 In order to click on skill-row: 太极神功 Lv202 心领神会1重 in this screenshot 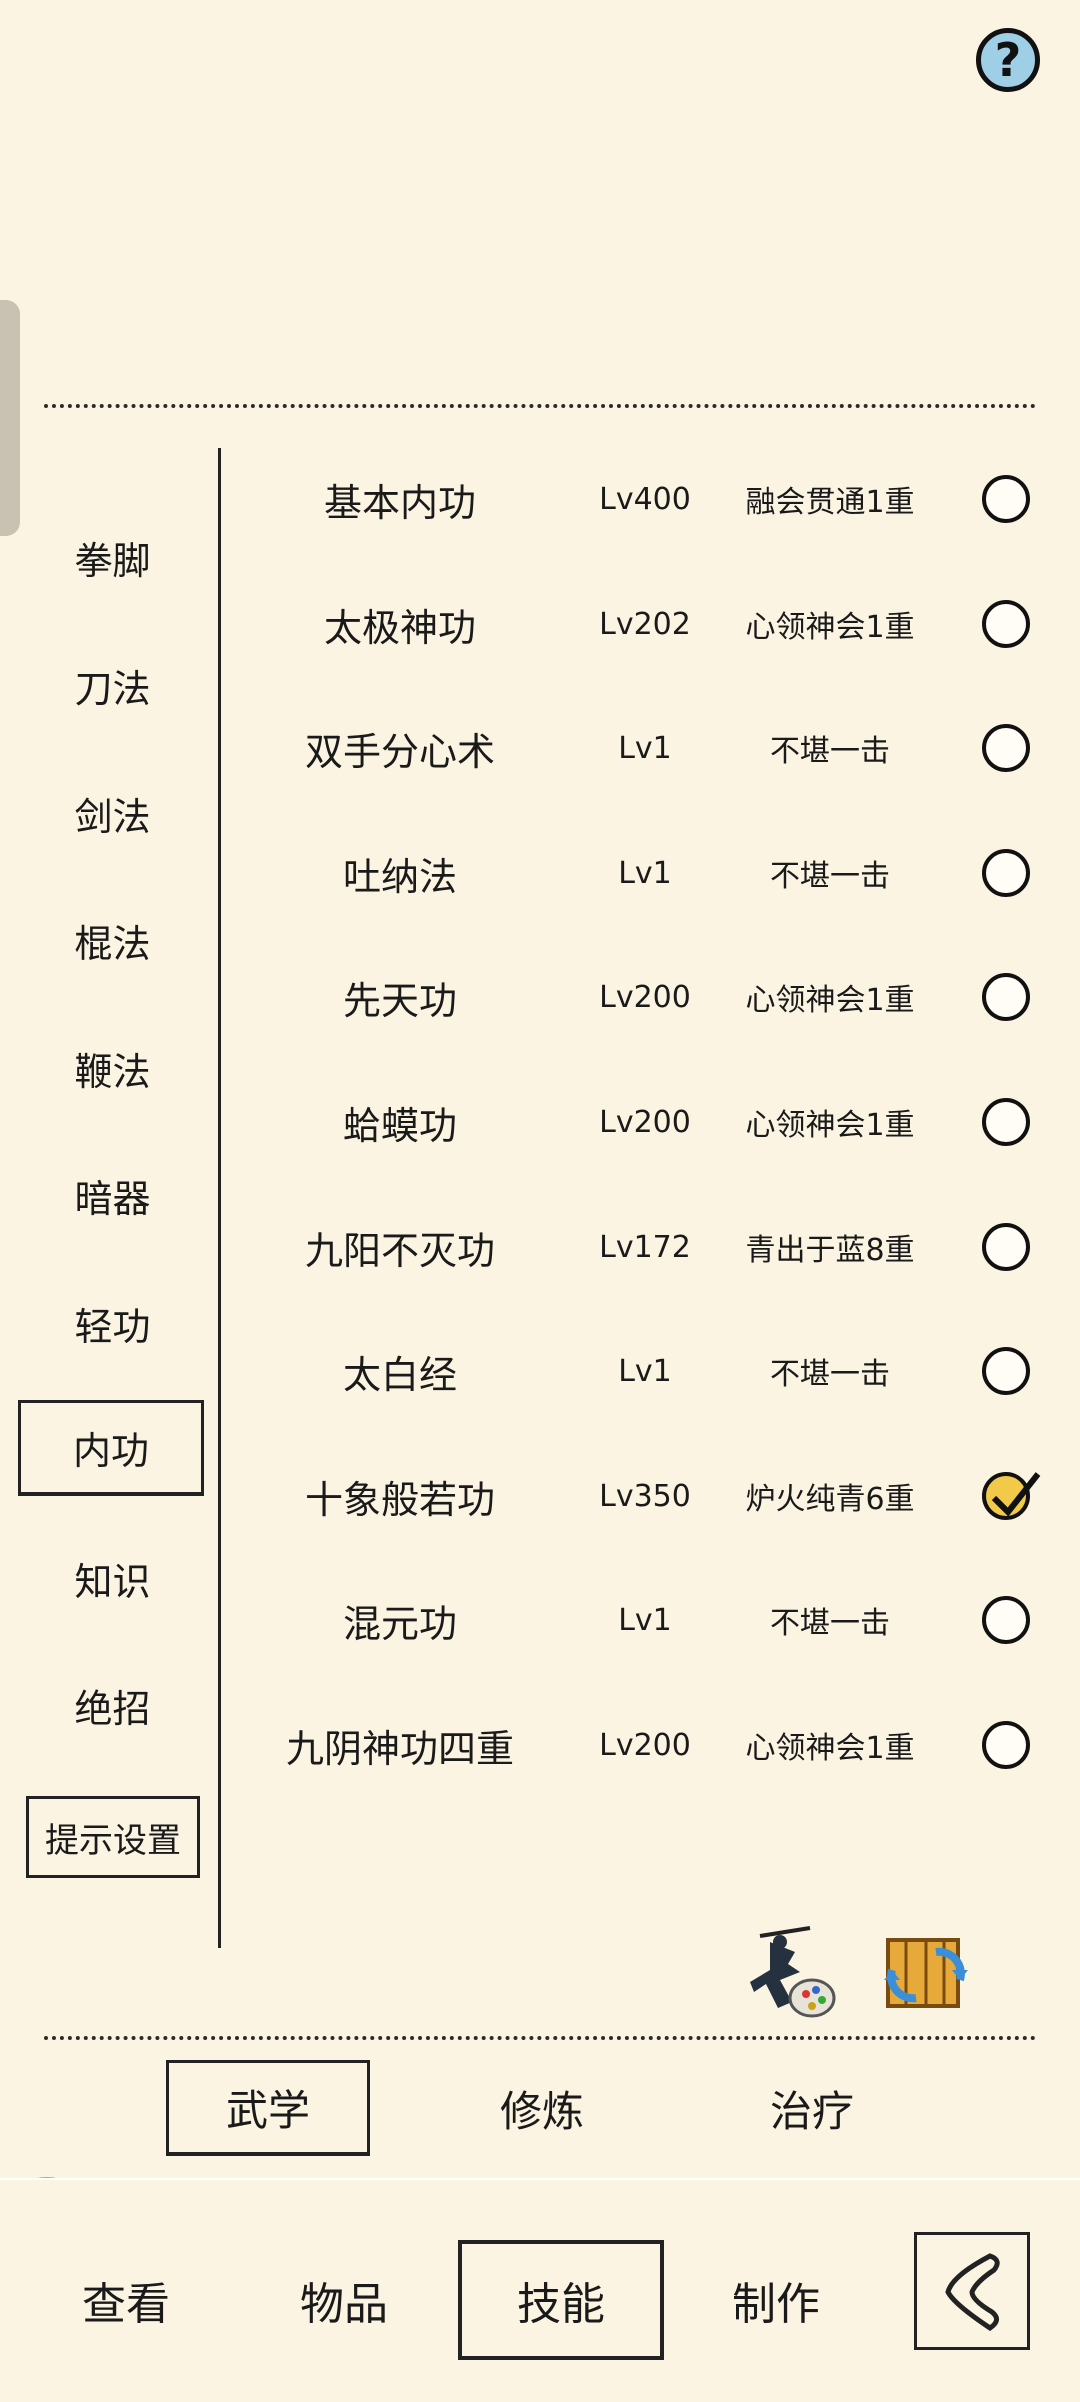, I will do `click(640, 624)`.